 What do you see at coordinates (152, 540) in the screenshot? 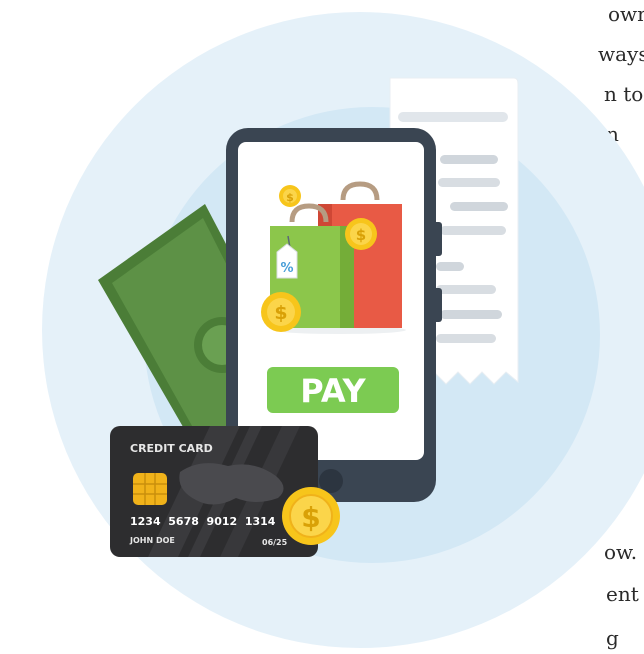
I see `card-holder: JOHN DOE` at bounding box center [152, 540].